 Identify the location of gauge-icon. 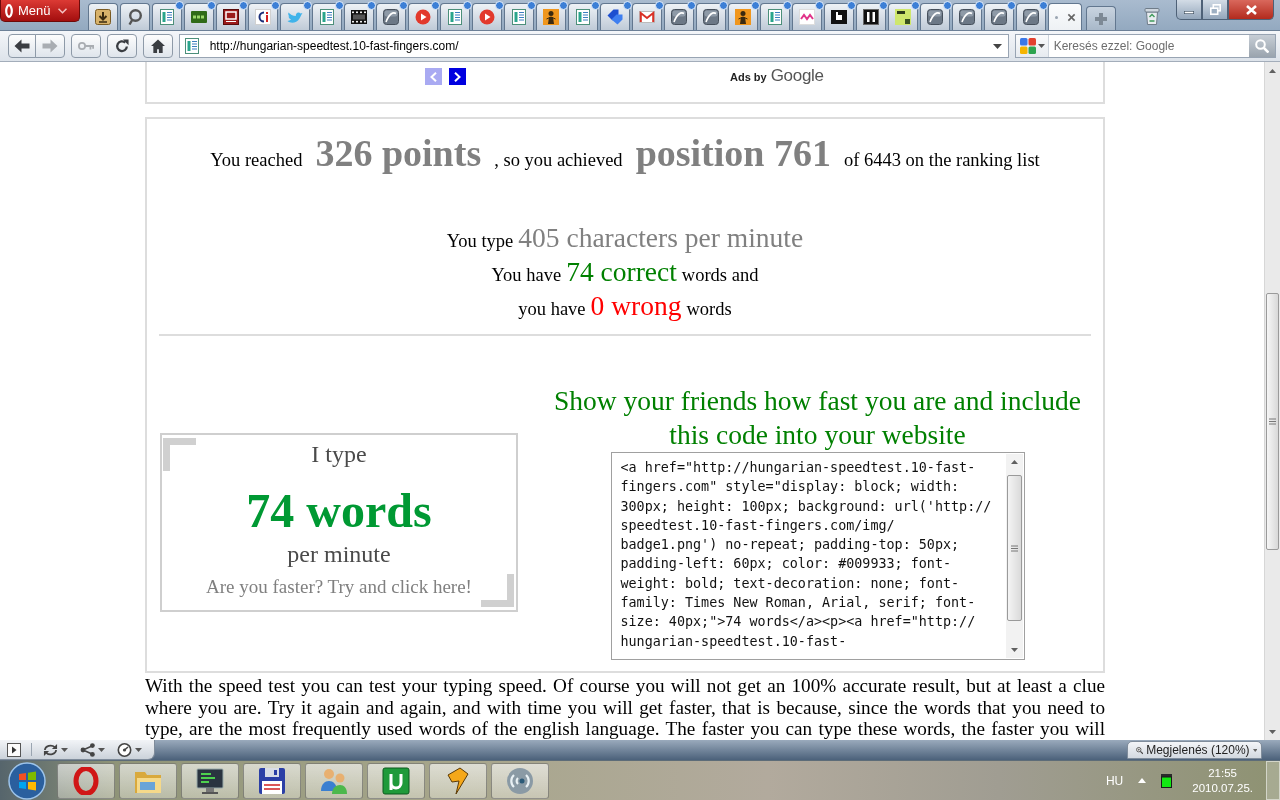
(124, 749).